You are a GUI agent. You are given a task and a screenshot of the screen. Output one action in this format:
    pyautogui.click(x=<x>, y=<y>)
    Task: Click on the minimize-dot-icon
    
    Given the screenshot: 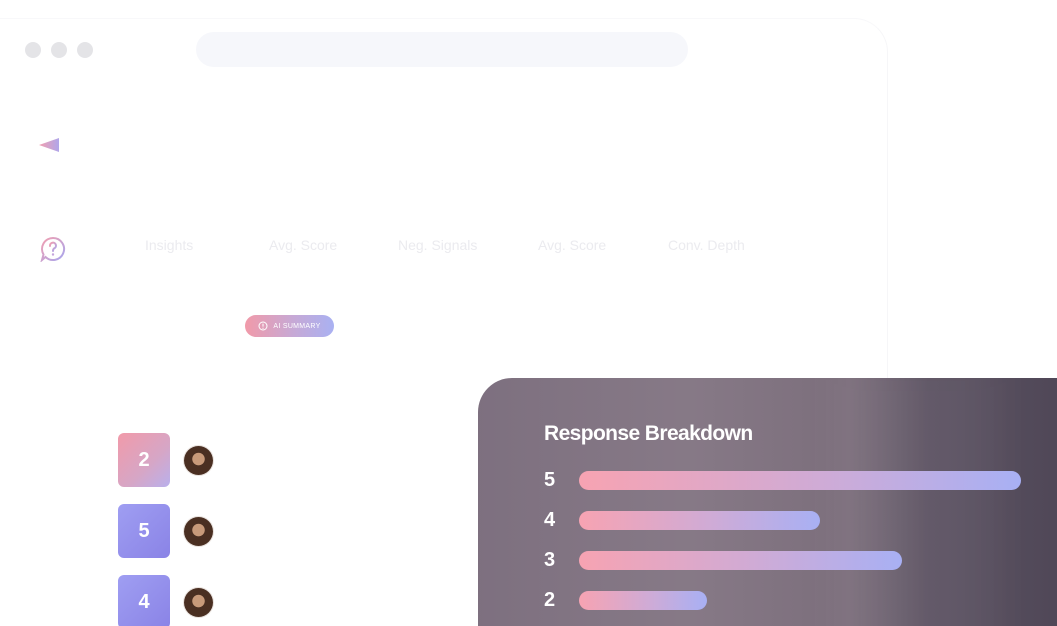 What is the action you would take?
    pyautogui.click(x=59, y=50)
    